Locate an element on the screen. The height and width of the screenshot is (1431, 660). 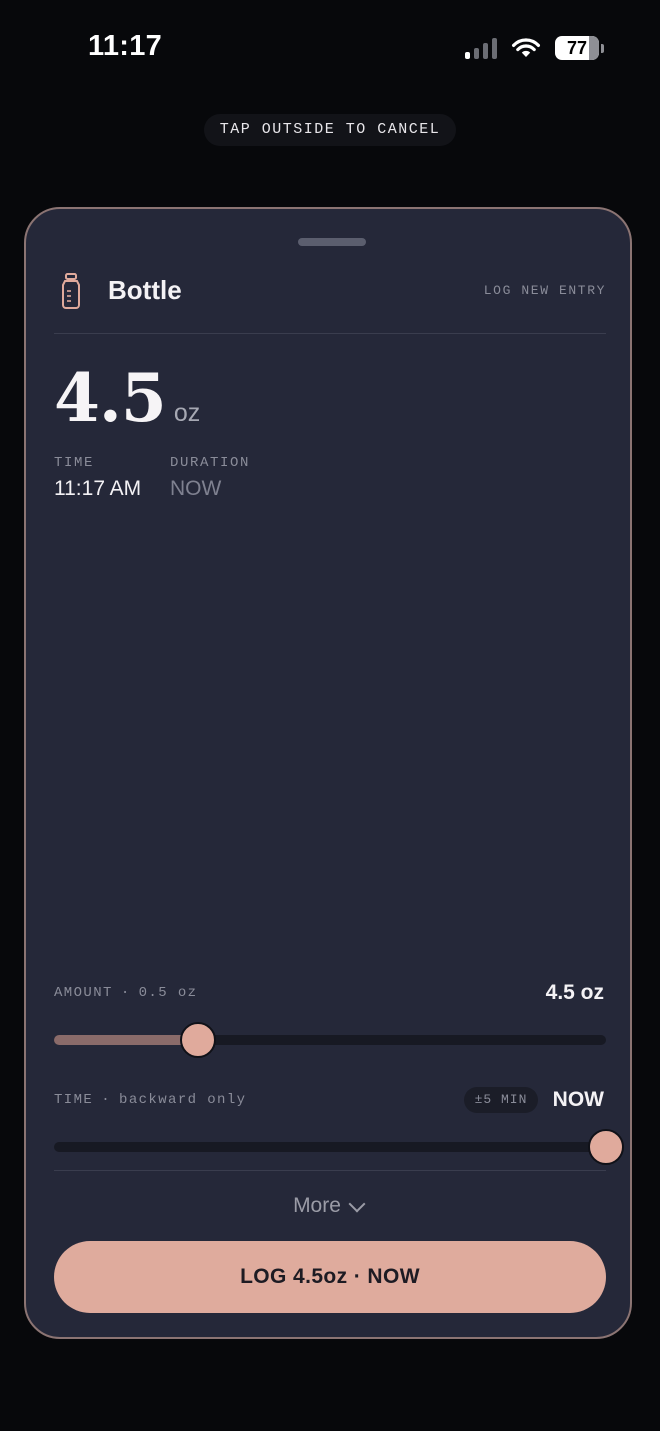
more-button: More is located at coordinates (328, 1206).